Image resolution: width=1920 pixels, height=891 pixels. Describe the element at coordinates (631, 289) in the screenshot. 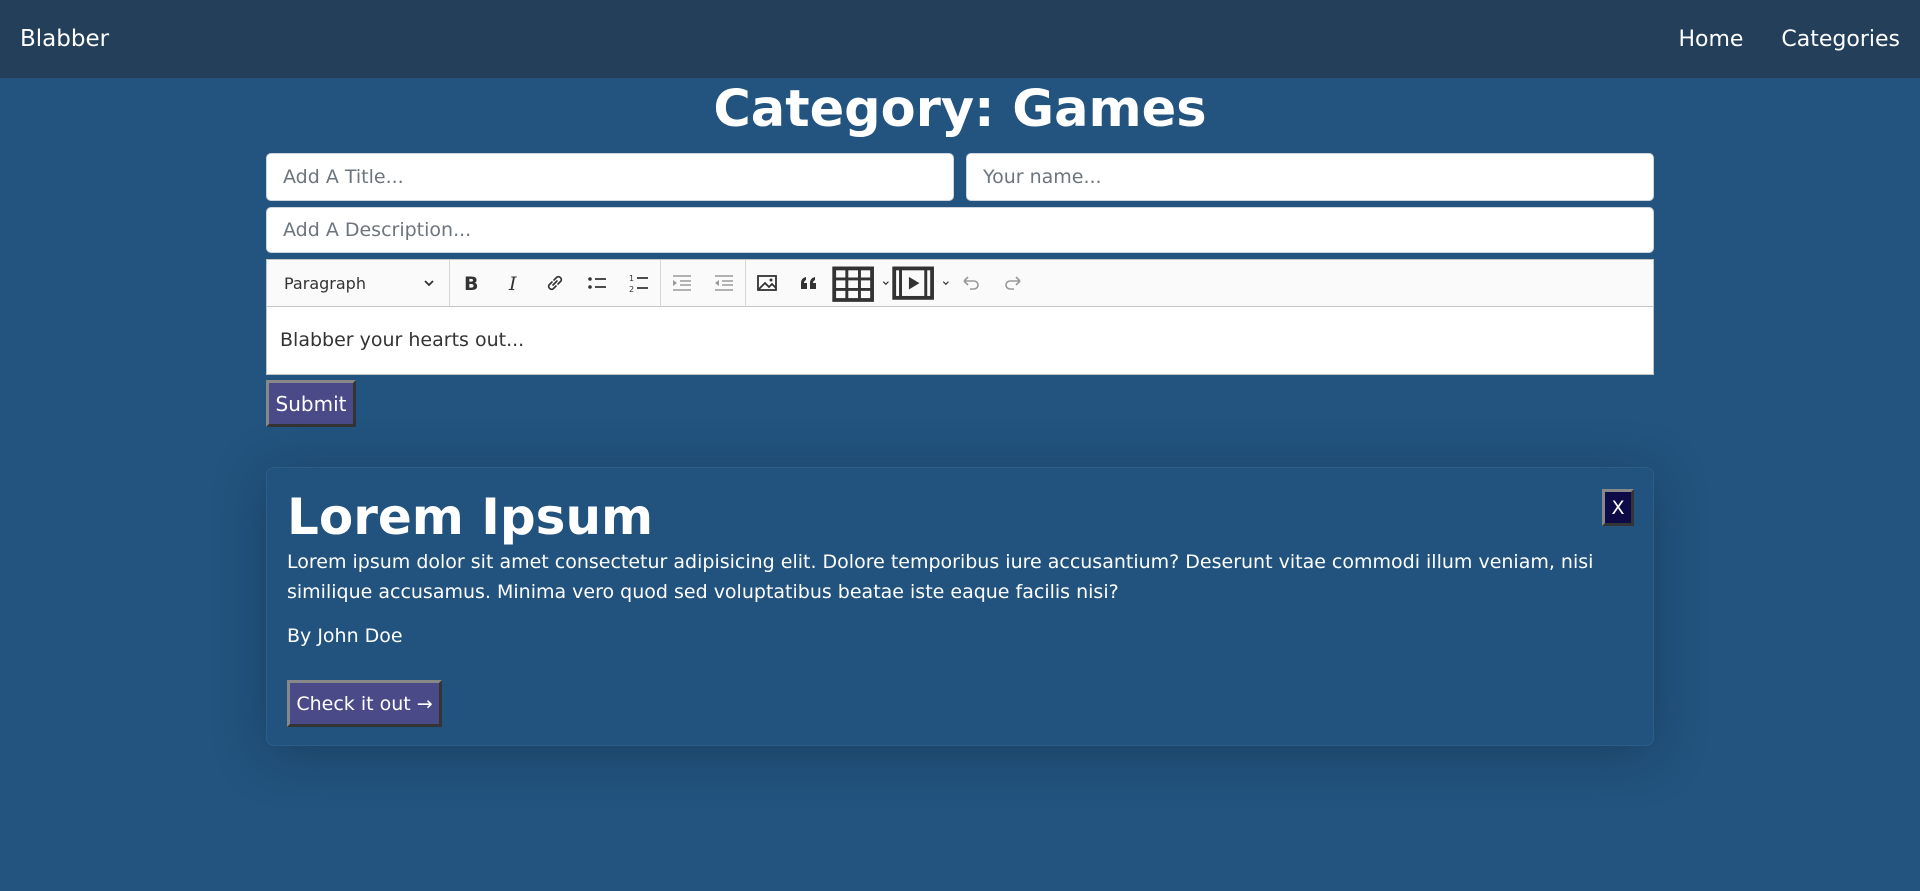

I see `svg-text: 2` at that location.